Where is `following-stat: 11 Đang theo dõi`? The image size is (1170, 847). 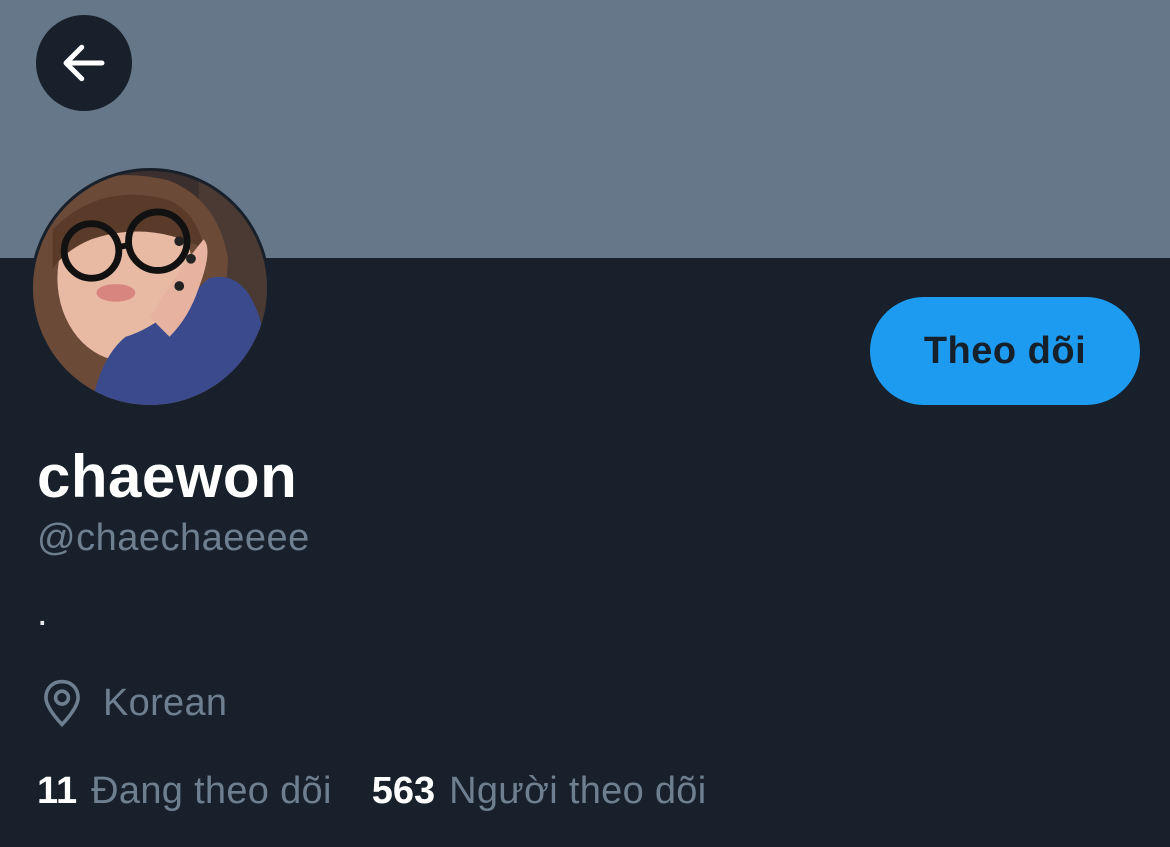 following-stat: 11 Đang theo dõi is located at coordinates (184, 791).